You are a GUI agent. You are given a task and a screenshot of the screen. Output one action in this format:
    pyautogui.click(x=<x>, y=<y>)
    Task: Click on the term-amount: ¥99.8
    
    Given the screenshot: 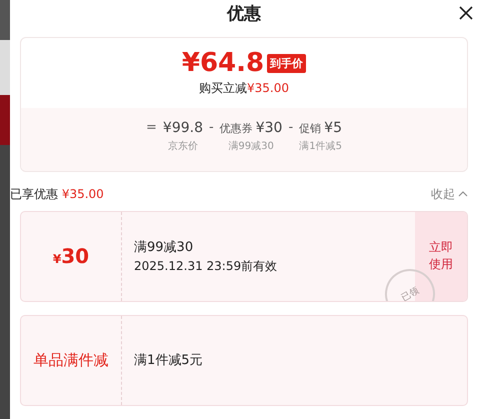 What is the action you would take?
    pyautogui.click(x=183, y=128)
    